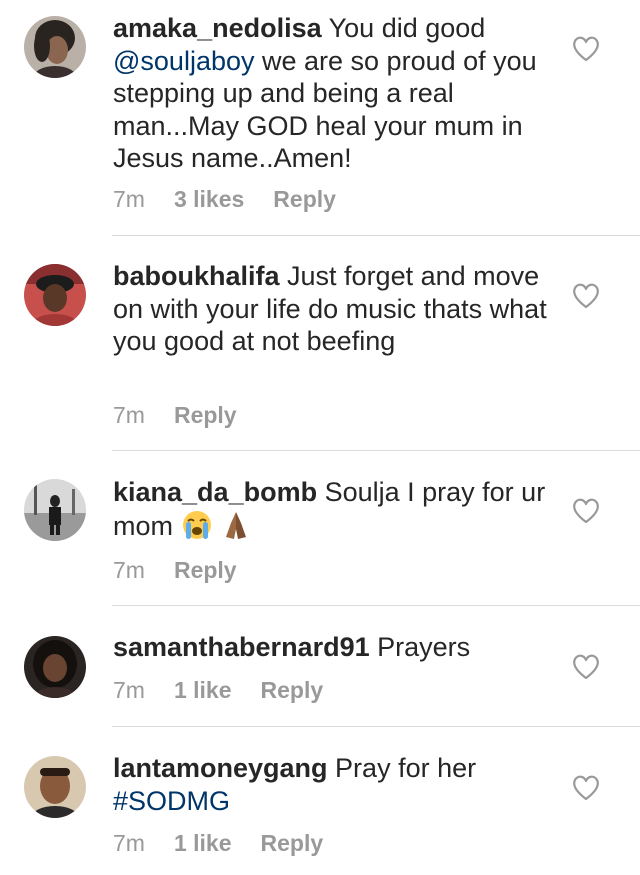 Image resolution: width=640 pixels, height=875 pixels. Describe the element at coordinates (217, 28) in the screenshot. I see `comment-username: amaka_nedolisa` at that location.